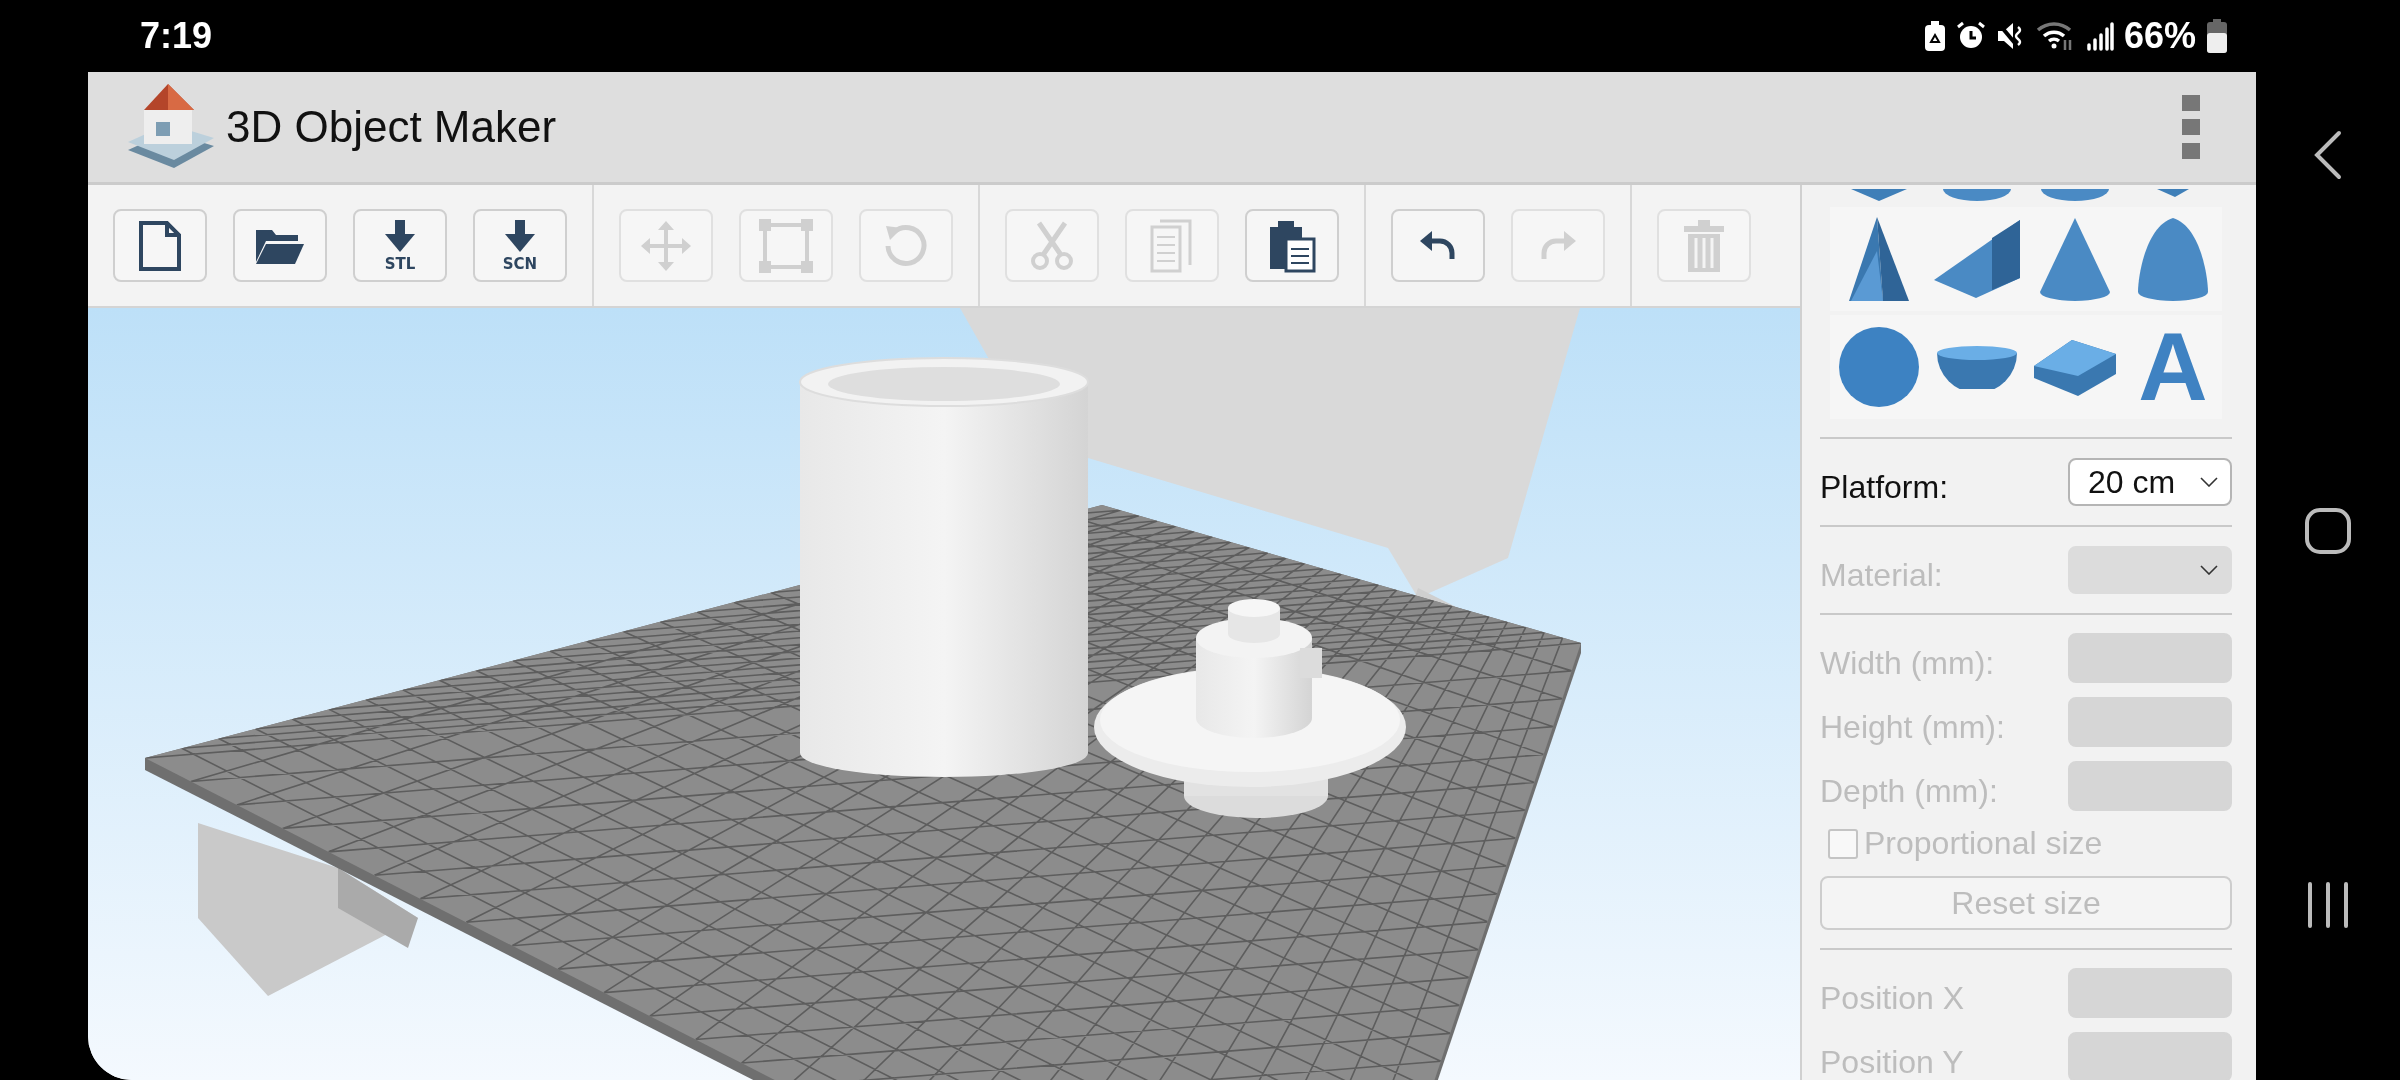 The width and height of the screenshot is (2400, 1080). Describe the element at coordinates (2075, 259) in the screenshot. I see `cone-icon` at that location.